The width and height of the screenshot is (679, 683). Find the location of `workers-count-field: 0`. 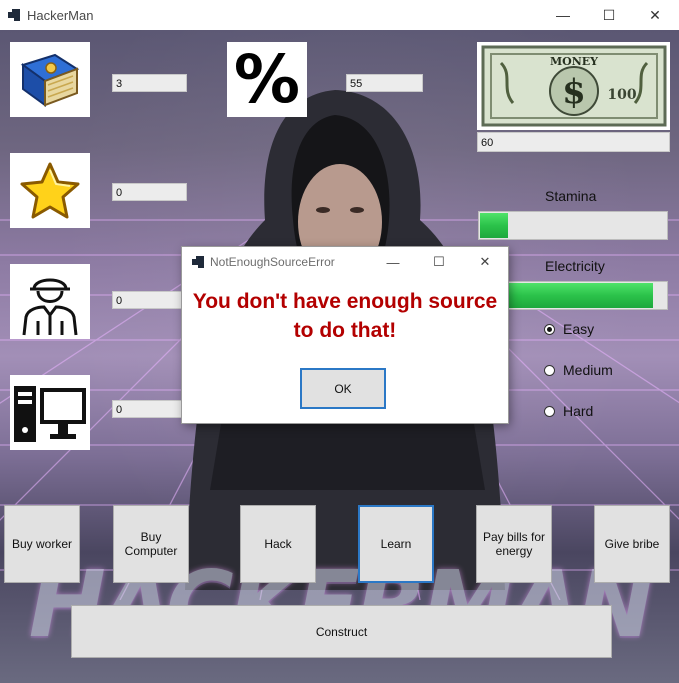

workers-count-field: 0 is located at coordinates (149, 300).